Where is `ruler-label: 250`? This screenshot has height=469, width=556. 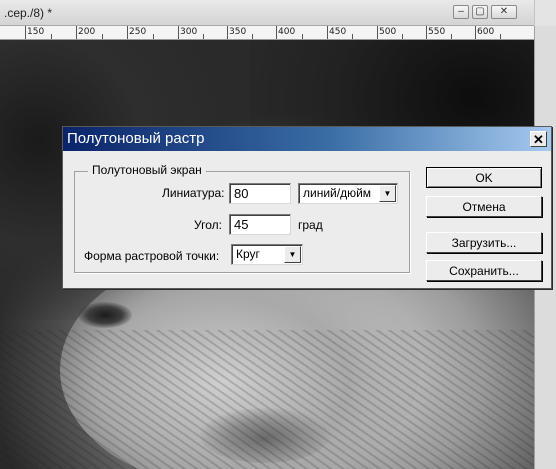 ruler-label: 250 is located at coordinates (138, 32).